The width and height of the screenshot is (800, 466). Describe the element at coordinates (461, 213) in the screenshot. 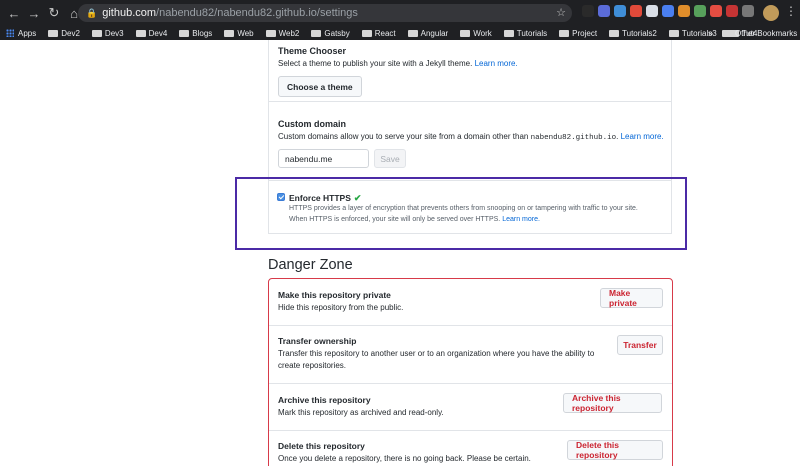

I see `annotation-highlight-box` at that location.